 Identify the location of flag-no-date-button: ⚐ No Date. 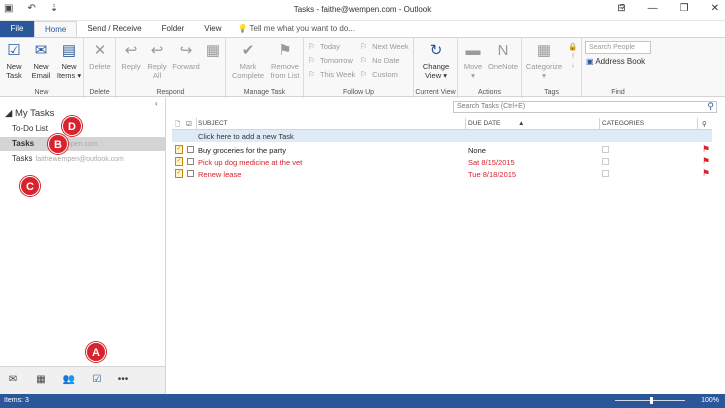
(380, 60).